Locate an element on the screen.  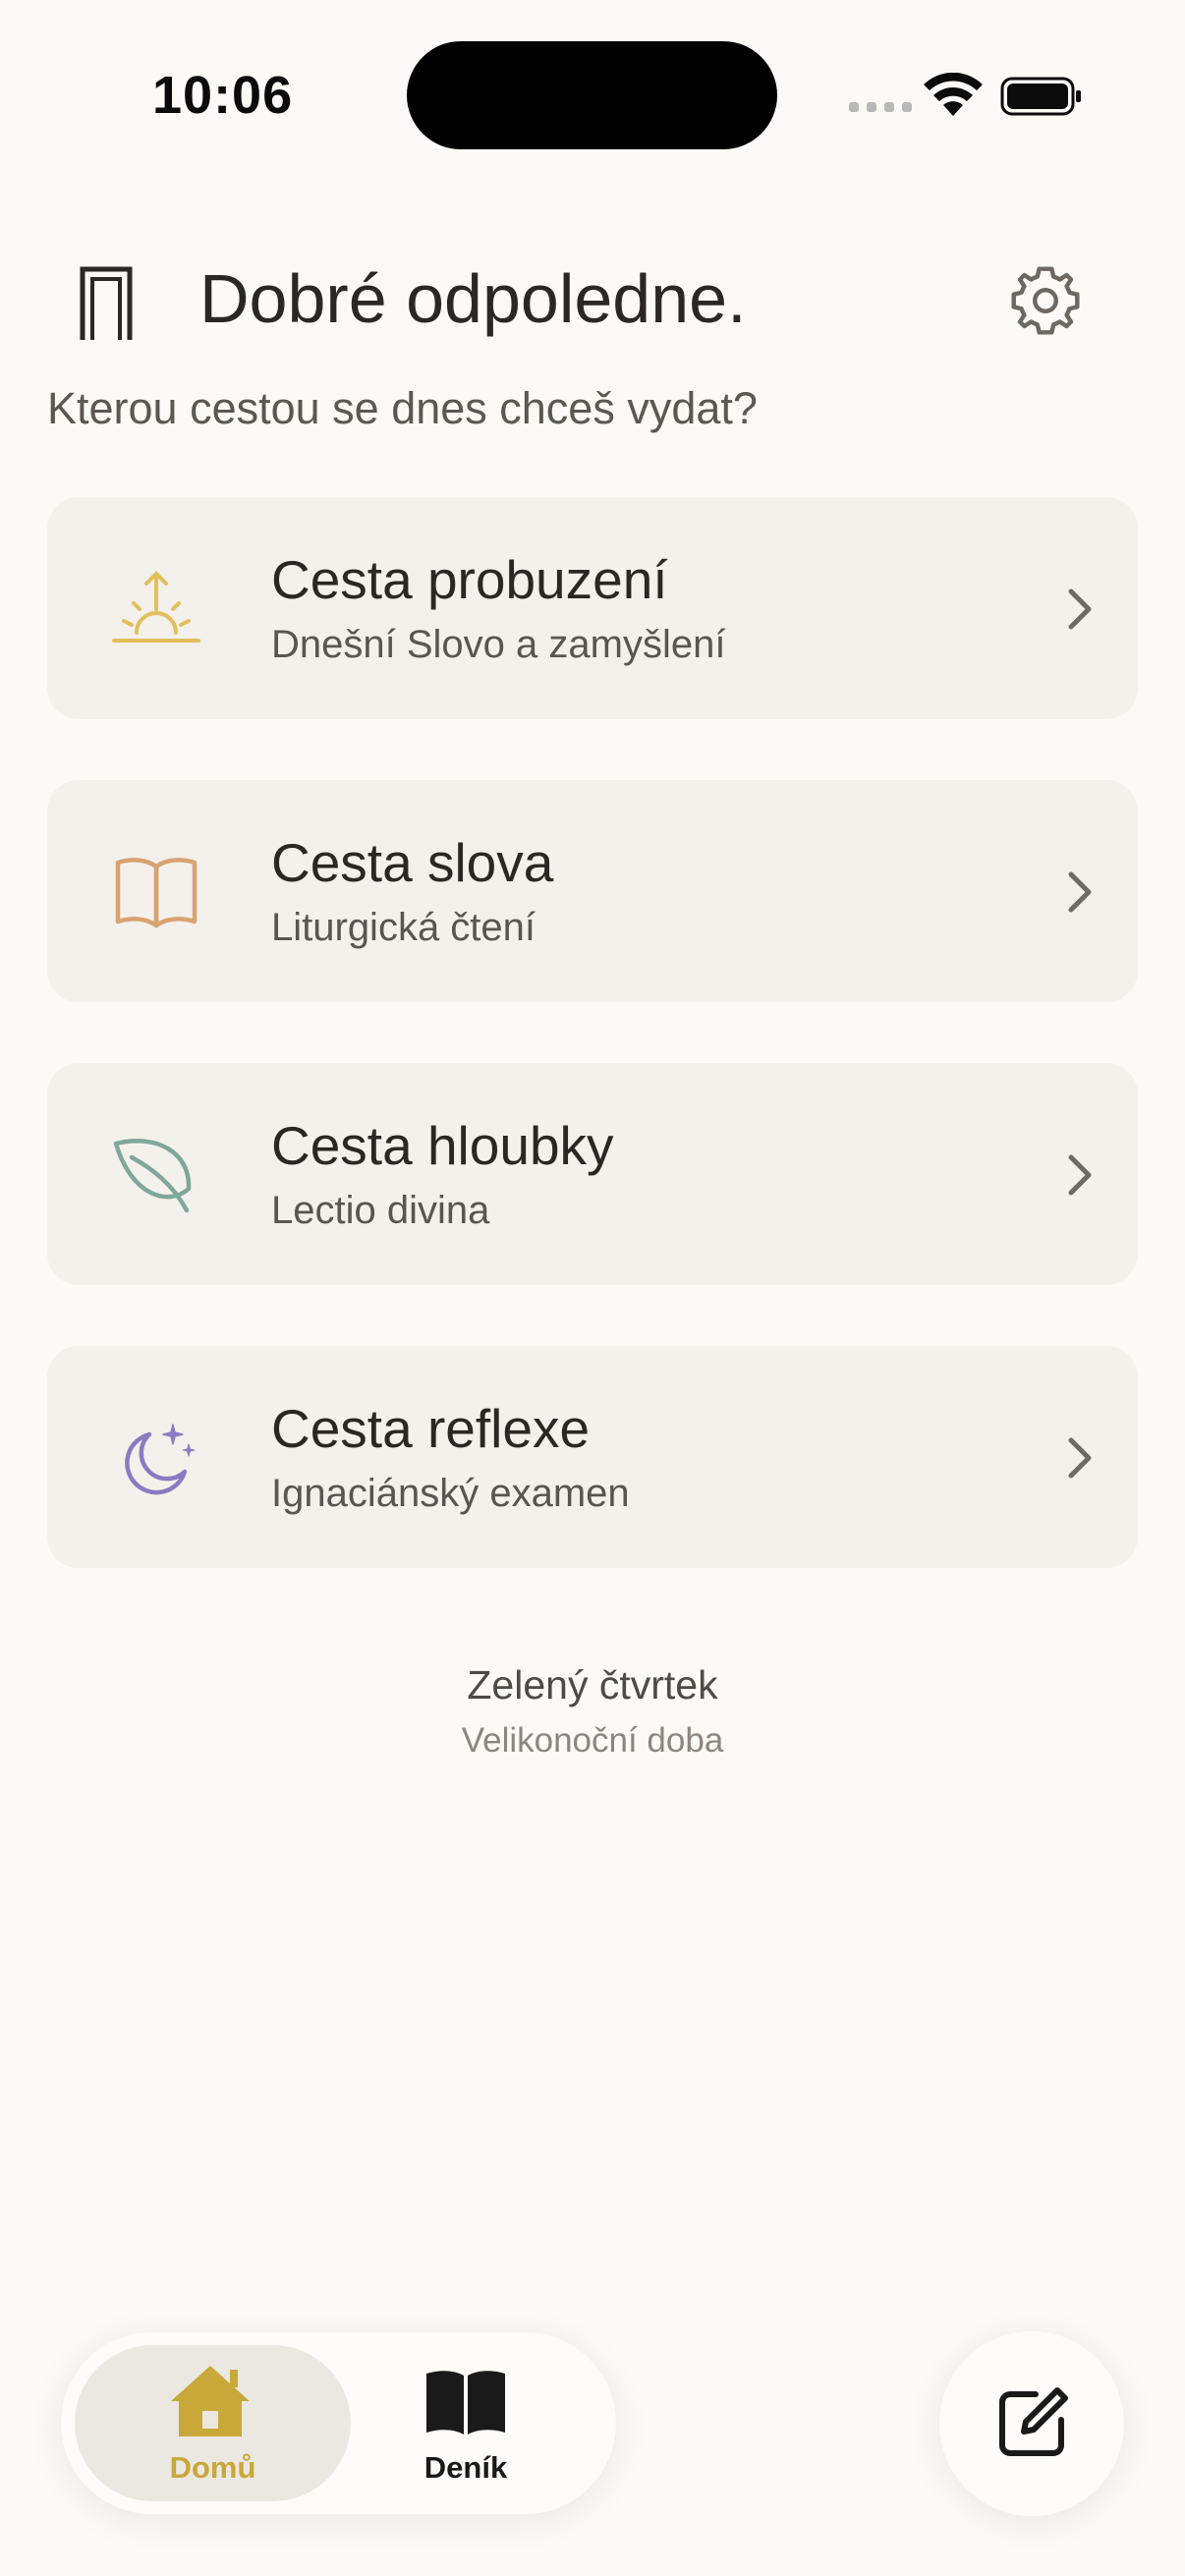
path-card-awakening: Cesta probuzení Dnešní Slovo a zamyšlení is located at coordinates (592, 608).